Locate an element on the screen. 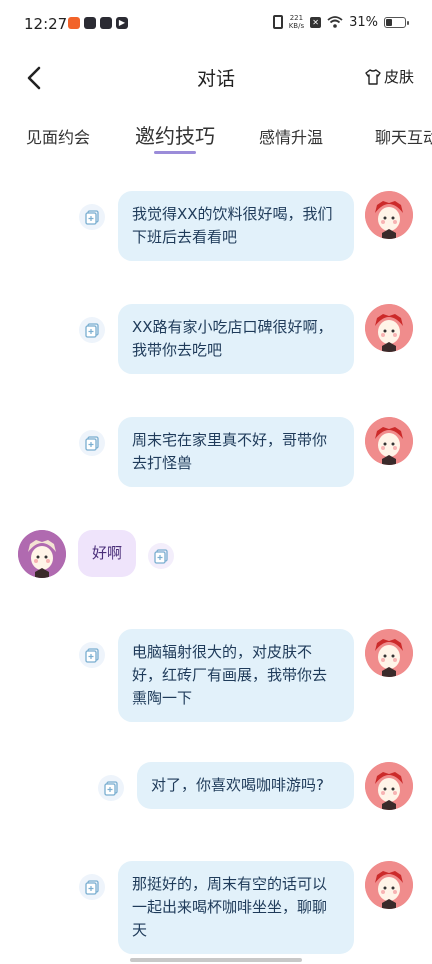  contact-avatar is located at coordinates (42, 554).